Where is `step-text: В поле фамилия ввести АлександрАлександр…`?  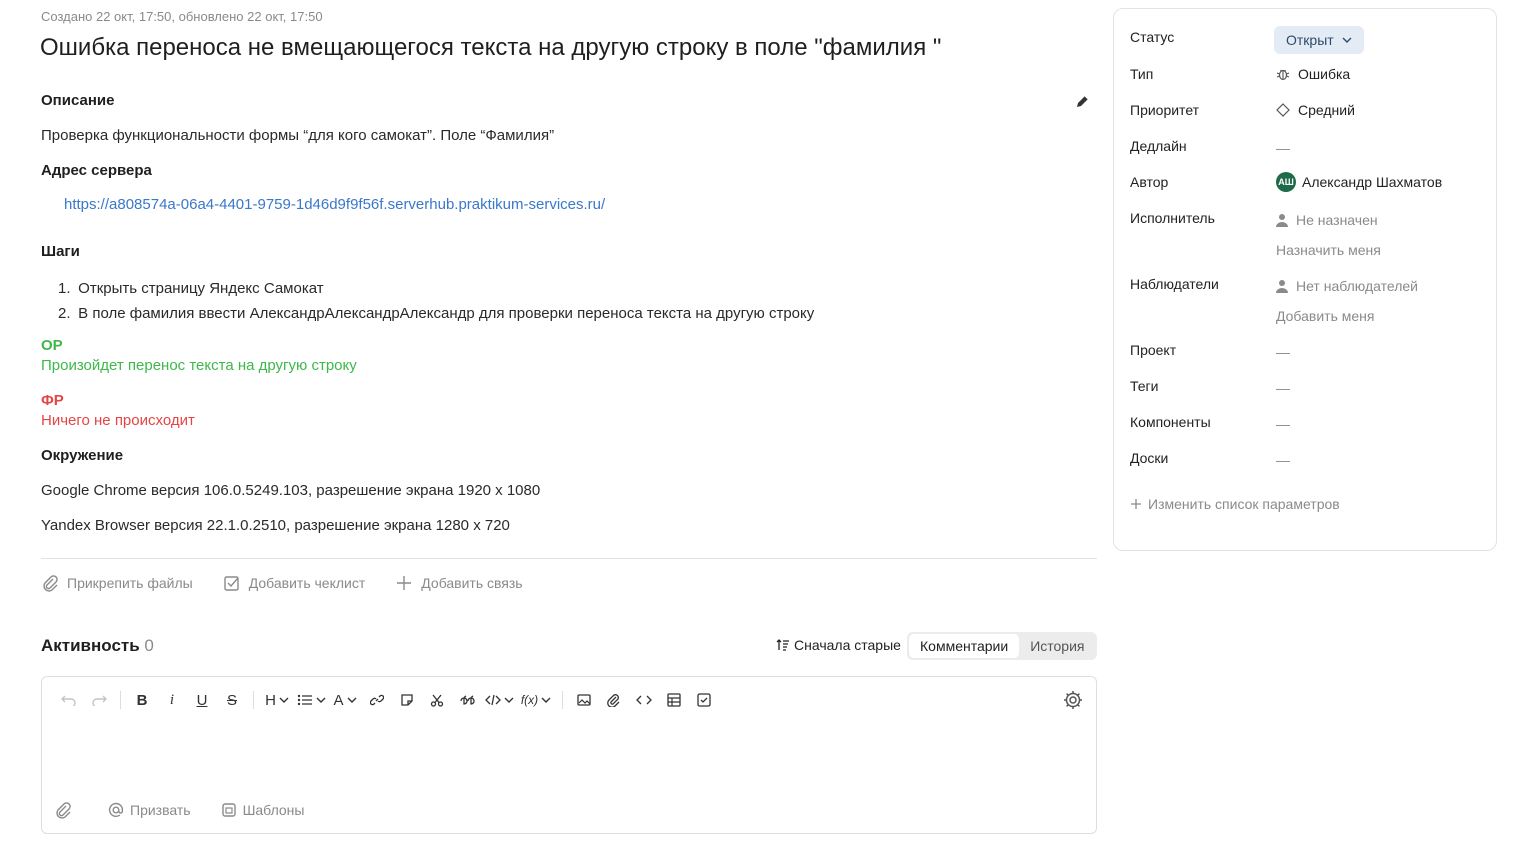
step-text: В поле фамилия ввести АлександрАлександр… is located at coordinates (446, 313).